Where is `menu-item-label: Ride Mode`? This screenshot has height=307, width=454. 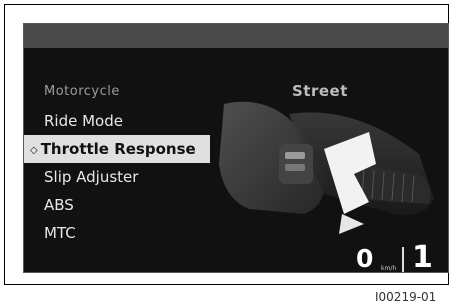
menu-item-label: Ride Mode is located at coordinates (83, 121).